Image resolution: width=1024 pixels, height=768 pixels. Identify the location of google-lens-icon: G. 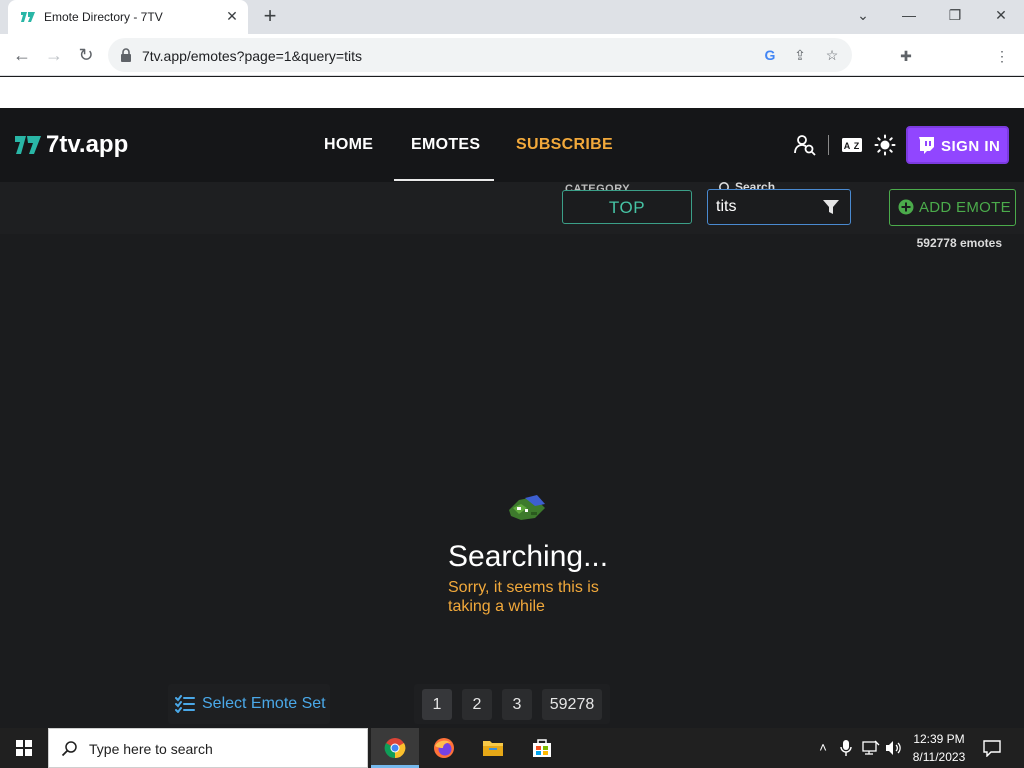
(770, 55).